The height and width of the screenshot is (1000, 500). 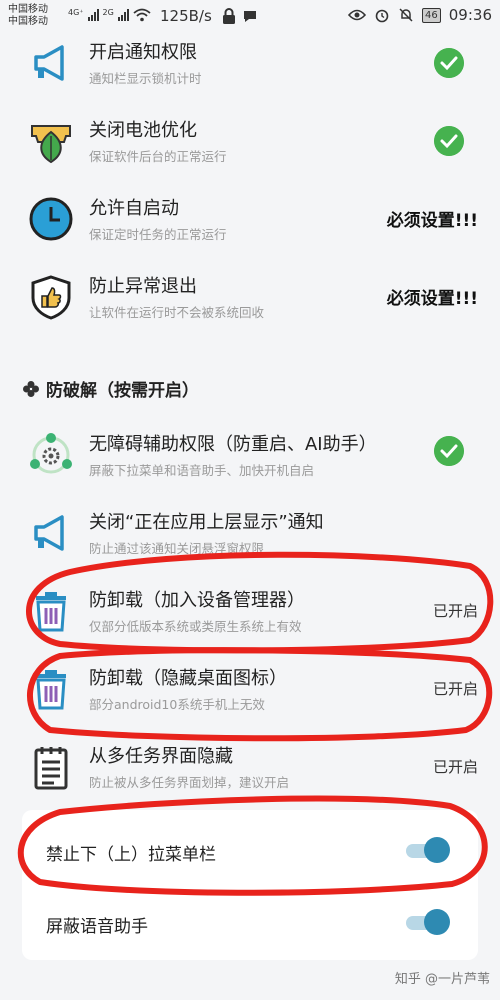 I want to click on status-icons, so click(x=240, y=16).